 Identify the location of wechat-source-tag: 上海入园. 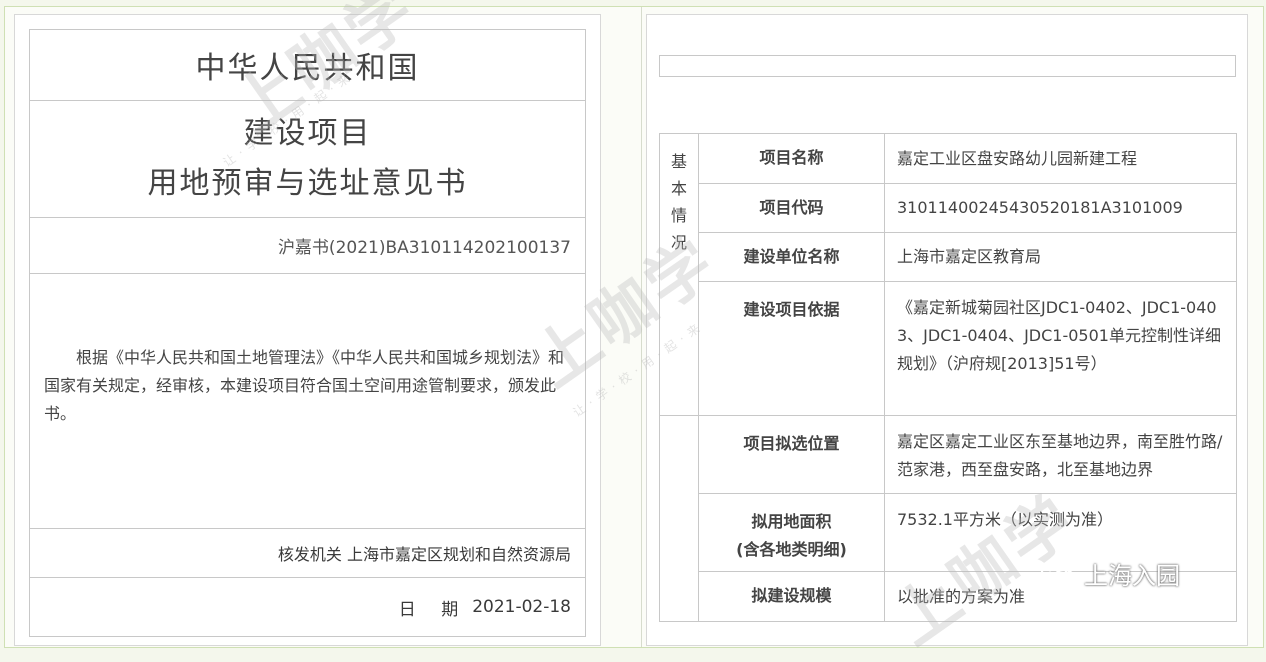
(1110, 573).